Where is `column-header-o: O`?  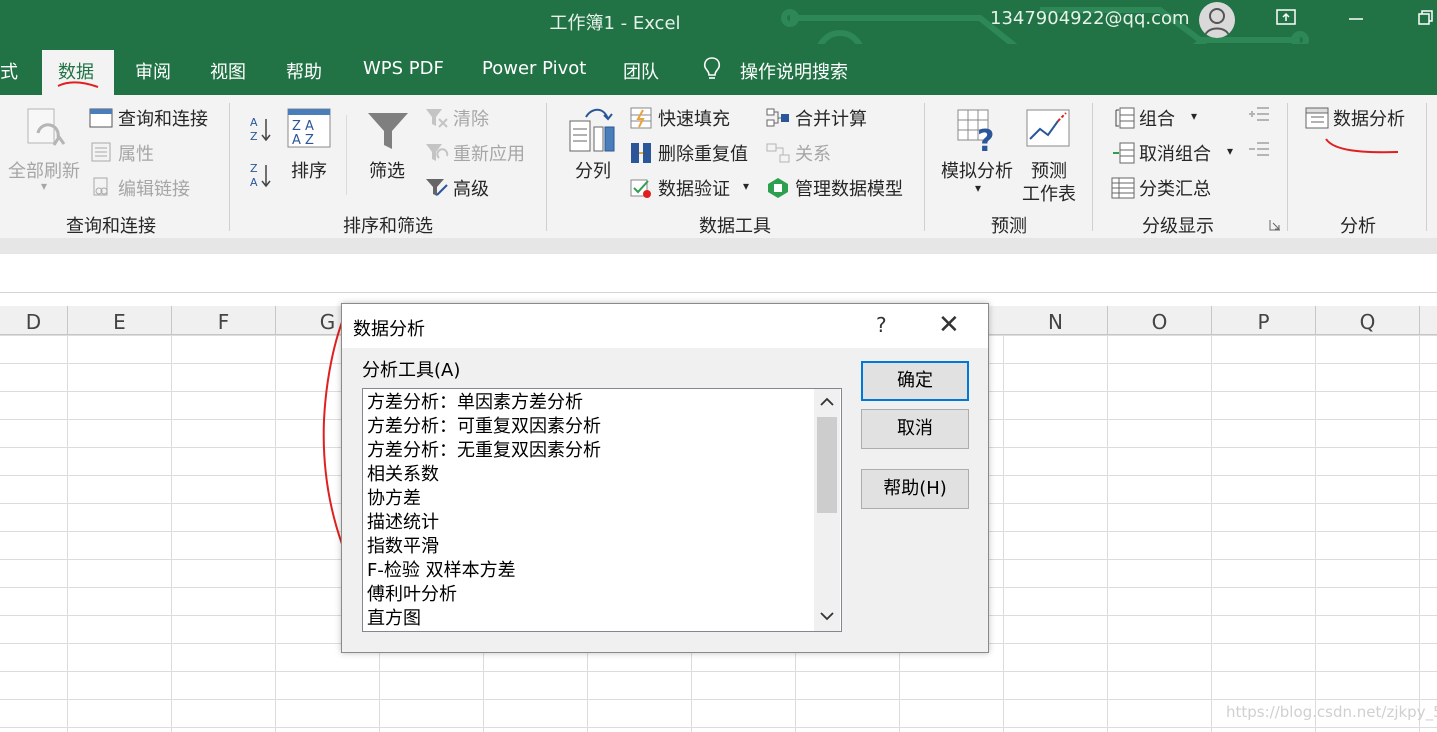 column-header-o: O is located at coordinates (1160, 320).